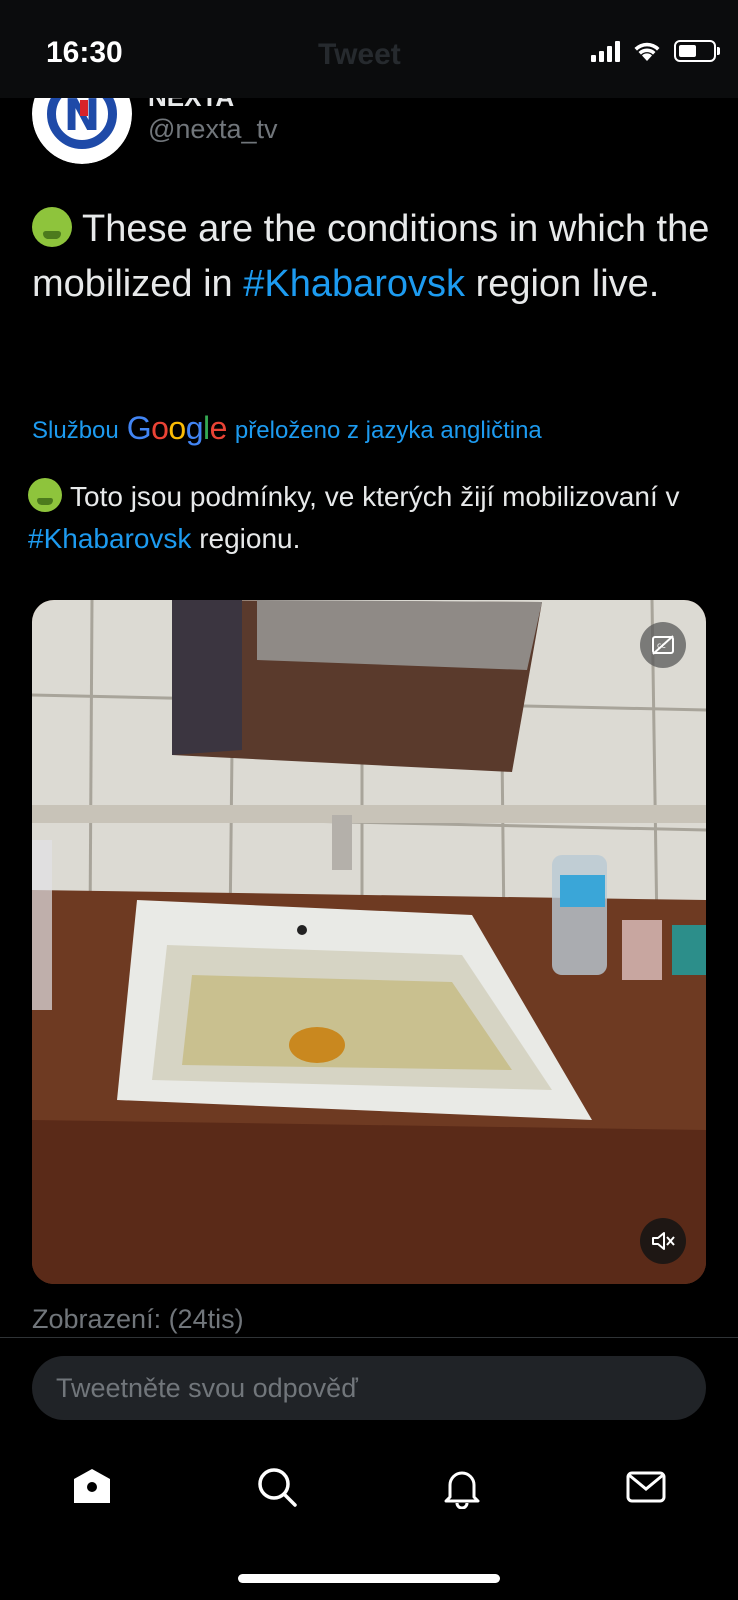 The image size is (738, 1600). Describe the element at coordinates (462, 1490) in the screenshot. I see `notifications-icon` at that location.